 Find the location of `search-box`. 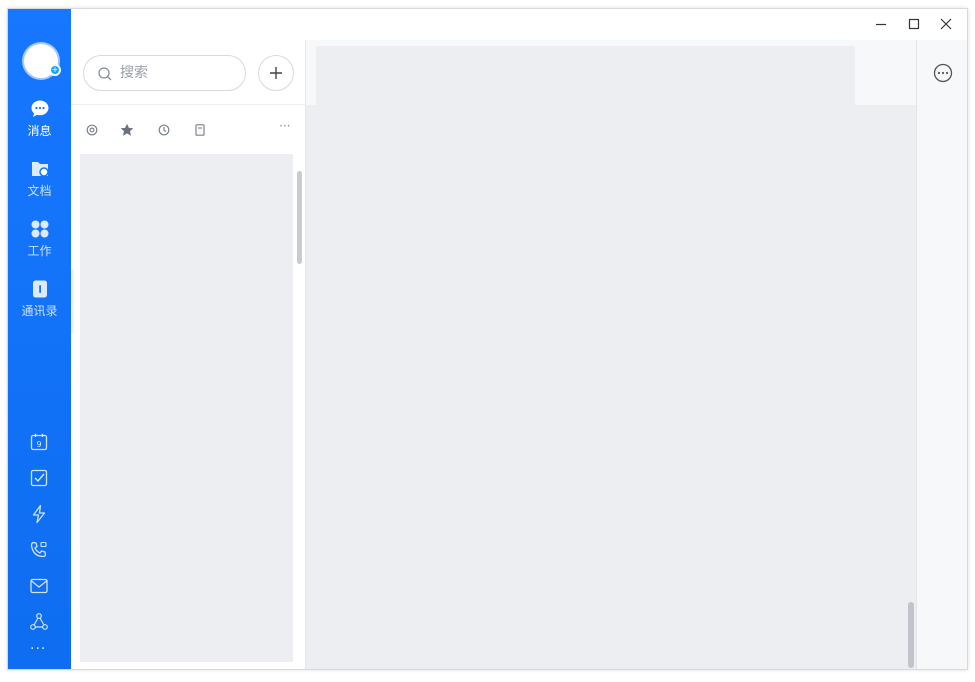

search-box is located at coordinates (164, 73).